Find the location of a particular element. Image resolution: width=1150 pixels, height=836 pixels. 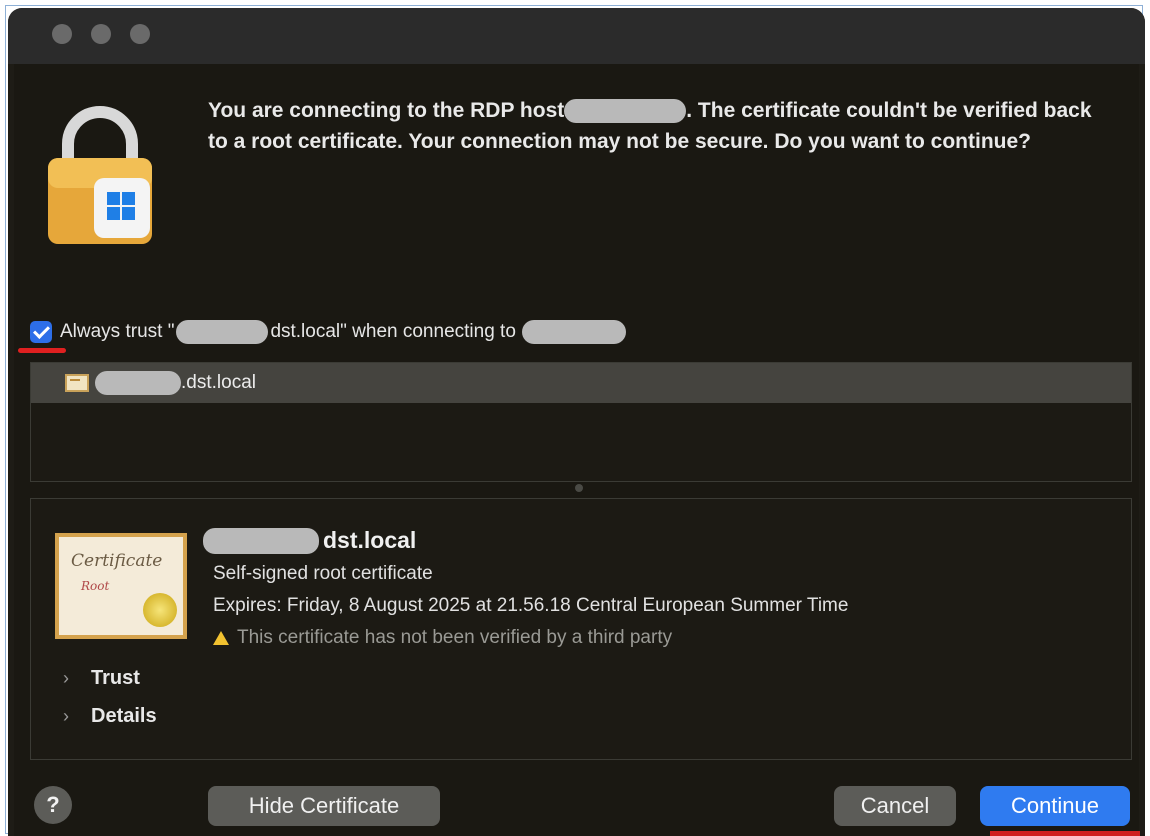

always-trust-label-start: Always trust " is located at coordinates (117, 331).